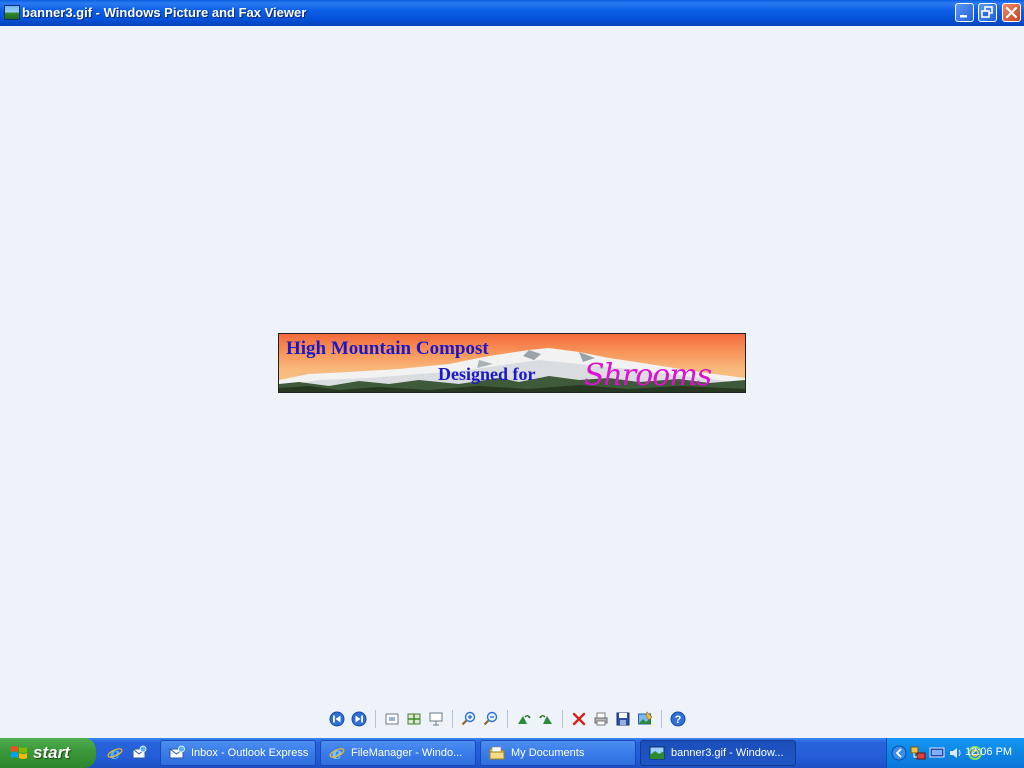 The height and width of the screenshot is (768, 1024). I want to click on restore-button, so click(987, 12).